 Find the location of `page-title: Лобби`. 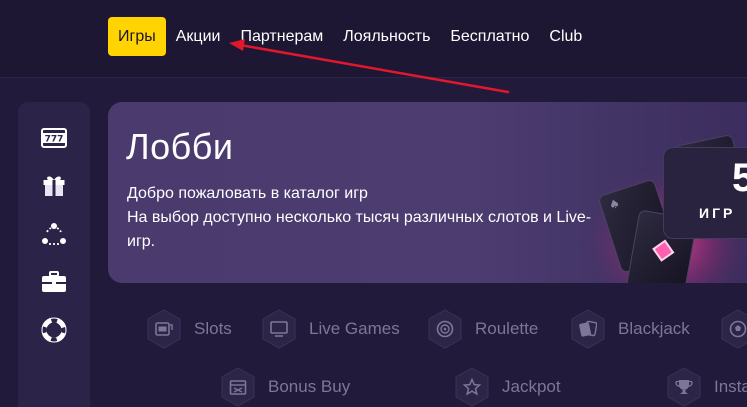

page-title: Лобби is located at coordinates (180, 146).